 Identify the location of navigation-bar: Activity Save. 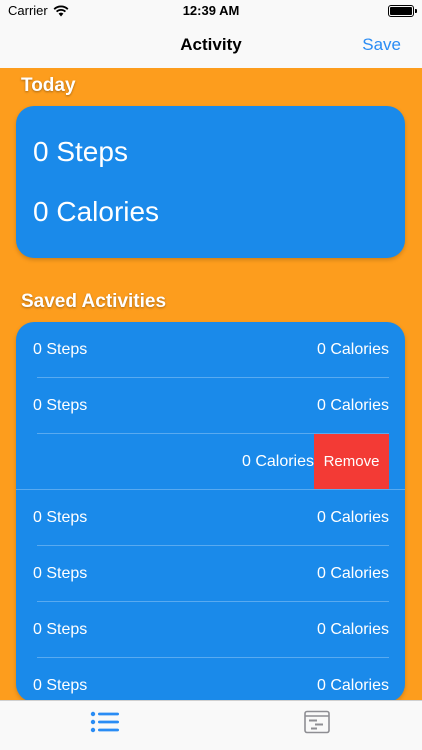
(211, 45).